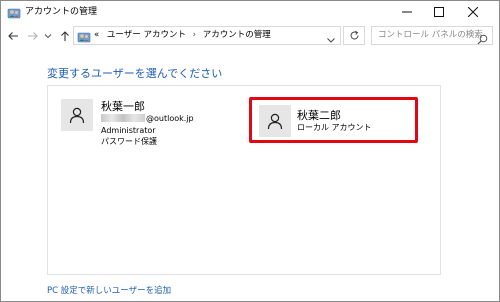  What do you see at coordinates (407, 12) in the screenshot?
I see `minimize-button` at bounding box center [407, 12].